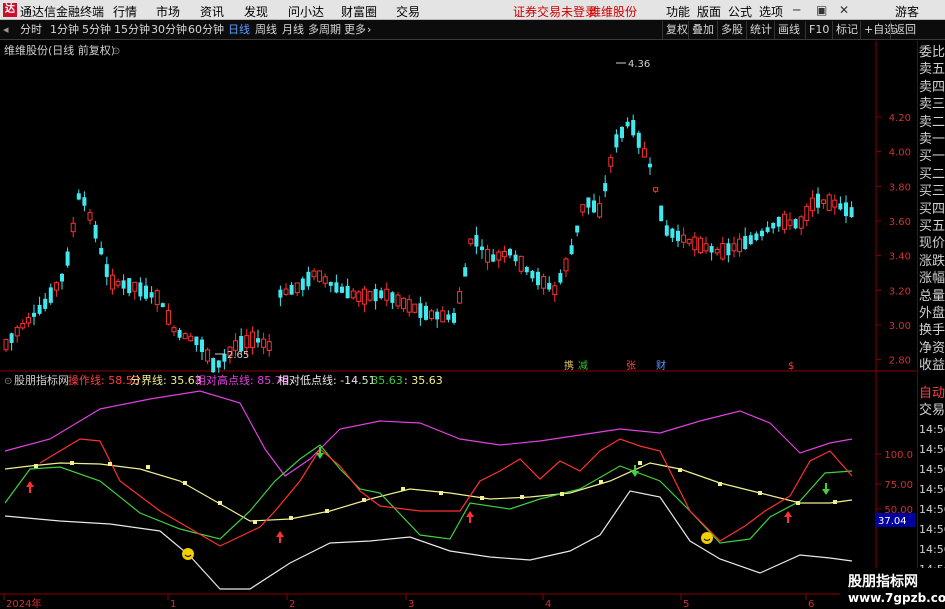 The height and width of the screenshot is (609, 945). I want to click on minimize-icon: ─, so click(796, 10).